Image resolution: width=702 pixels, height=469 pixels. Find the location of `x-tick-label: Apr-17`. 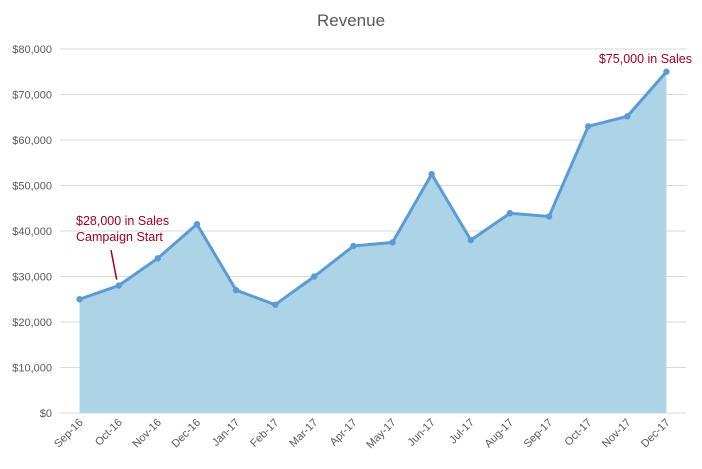

x-tick-label: Apr-17 is located at coordinates (344, 433).